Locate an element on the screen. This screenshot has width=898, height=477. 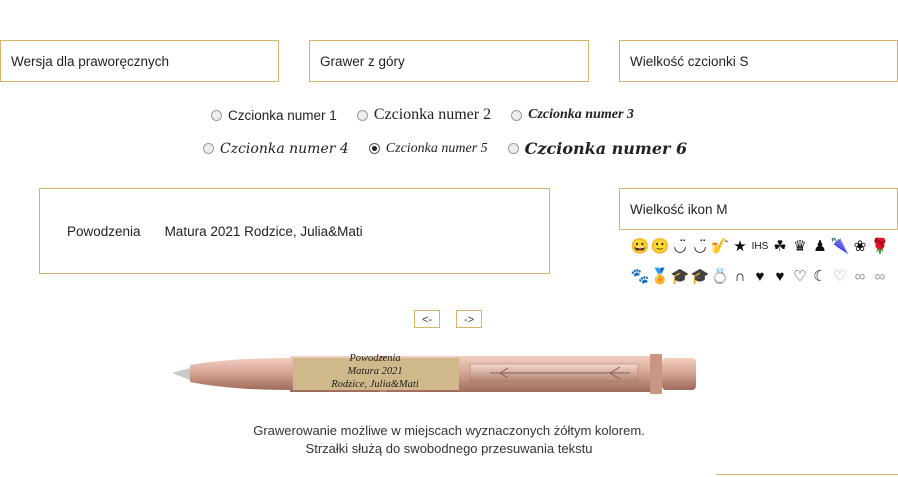
engraving-line-1: Powodzenia is located at coordinates (104, 231).